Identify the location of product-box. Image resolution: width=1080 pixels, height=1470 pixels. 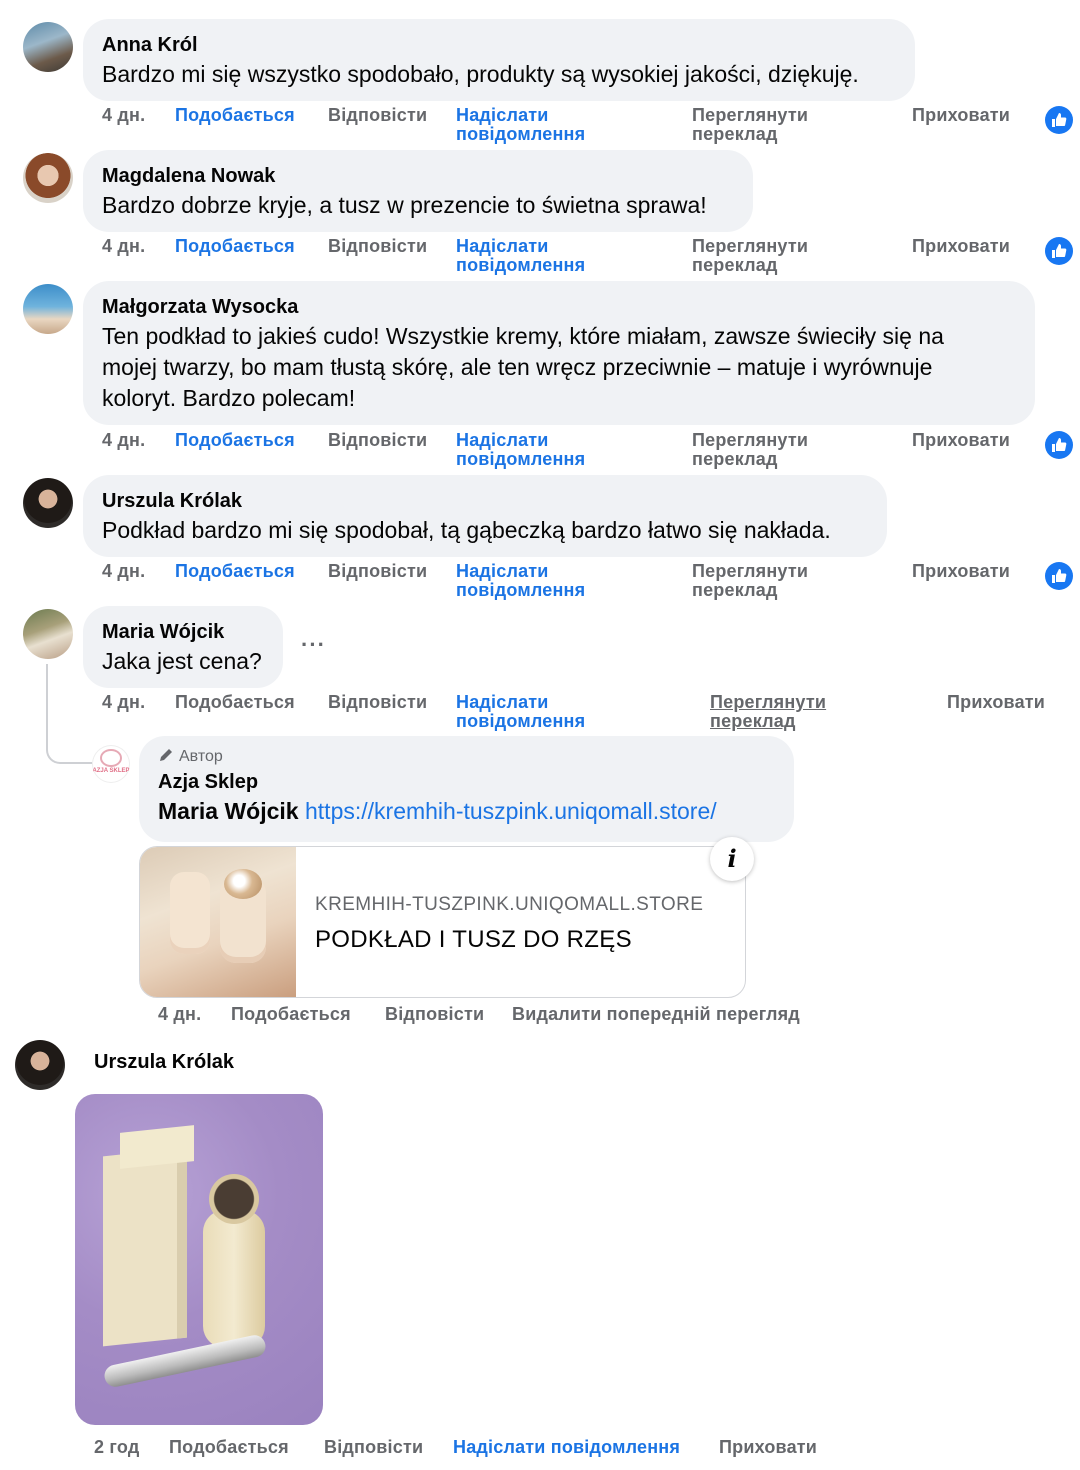
(145, 1247).